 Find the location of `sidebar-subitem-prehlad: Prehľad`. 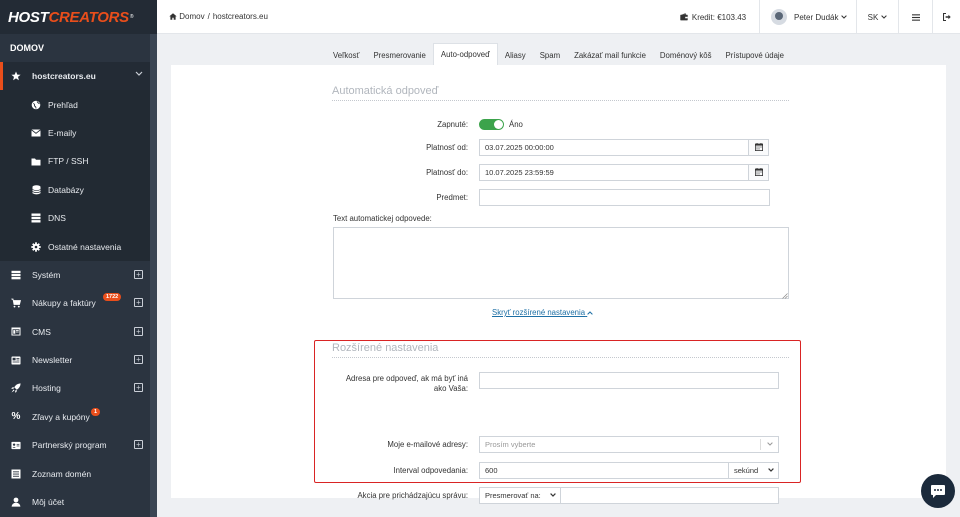

sidebar-subitem-prehlad: Prehľad is located at coordinates (78, 104).